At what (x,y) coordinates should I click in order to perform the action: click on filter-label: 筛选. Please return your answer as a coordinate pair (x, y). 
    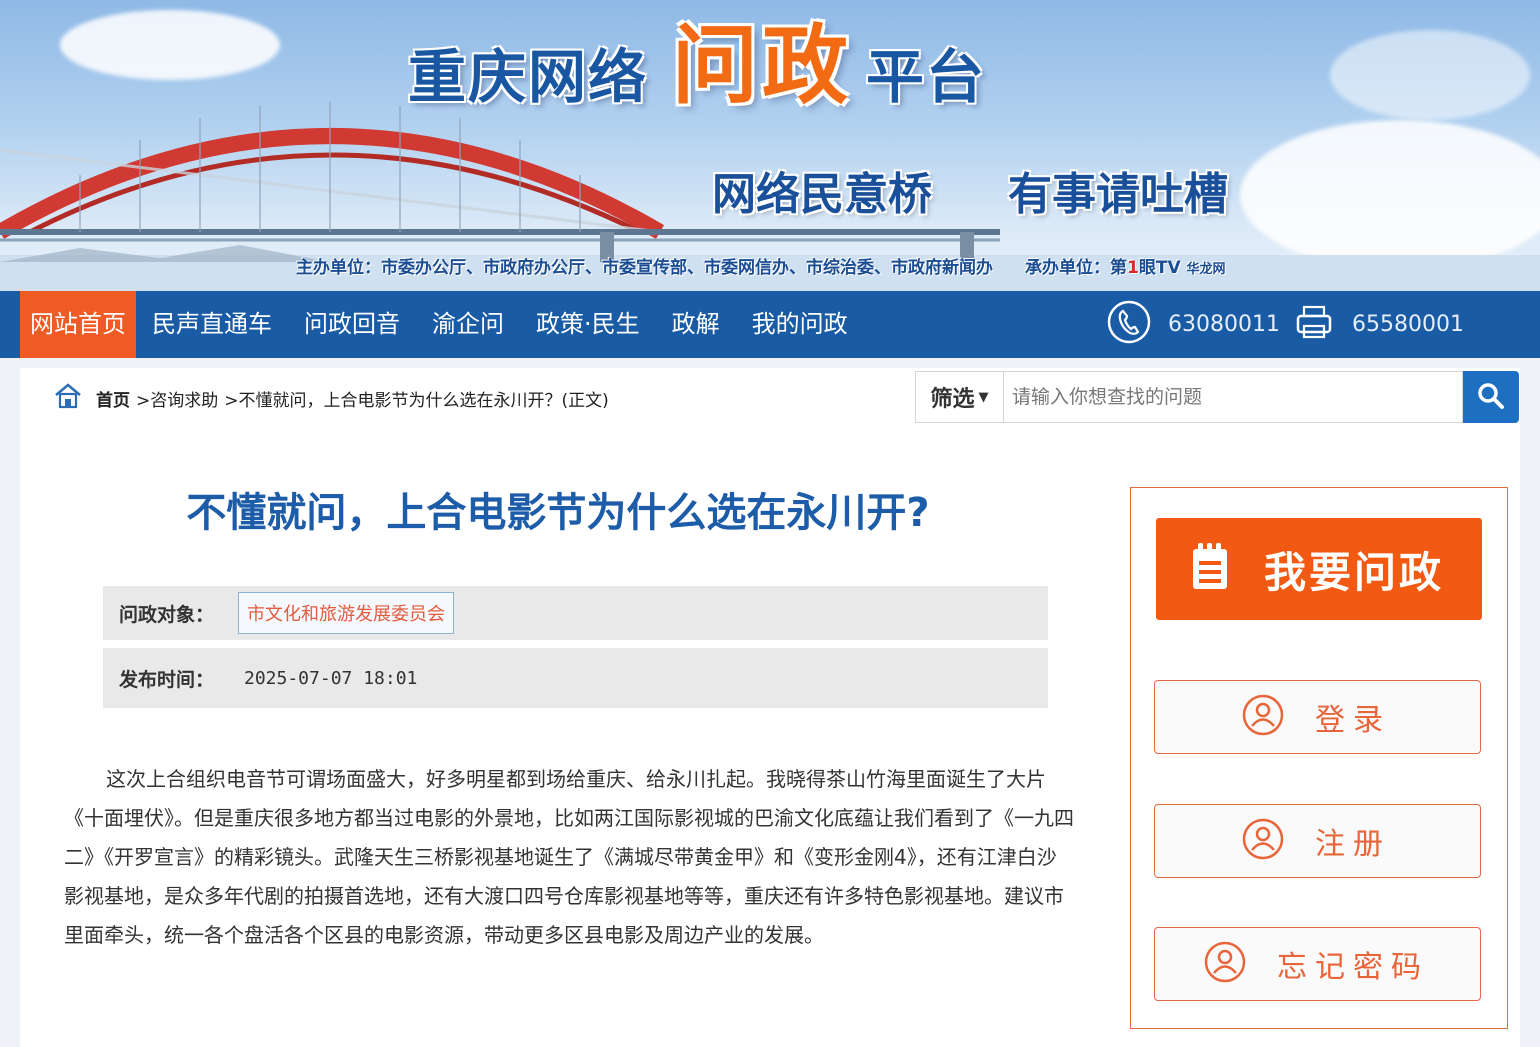
    Looking at the image, I should click on (952, 399).